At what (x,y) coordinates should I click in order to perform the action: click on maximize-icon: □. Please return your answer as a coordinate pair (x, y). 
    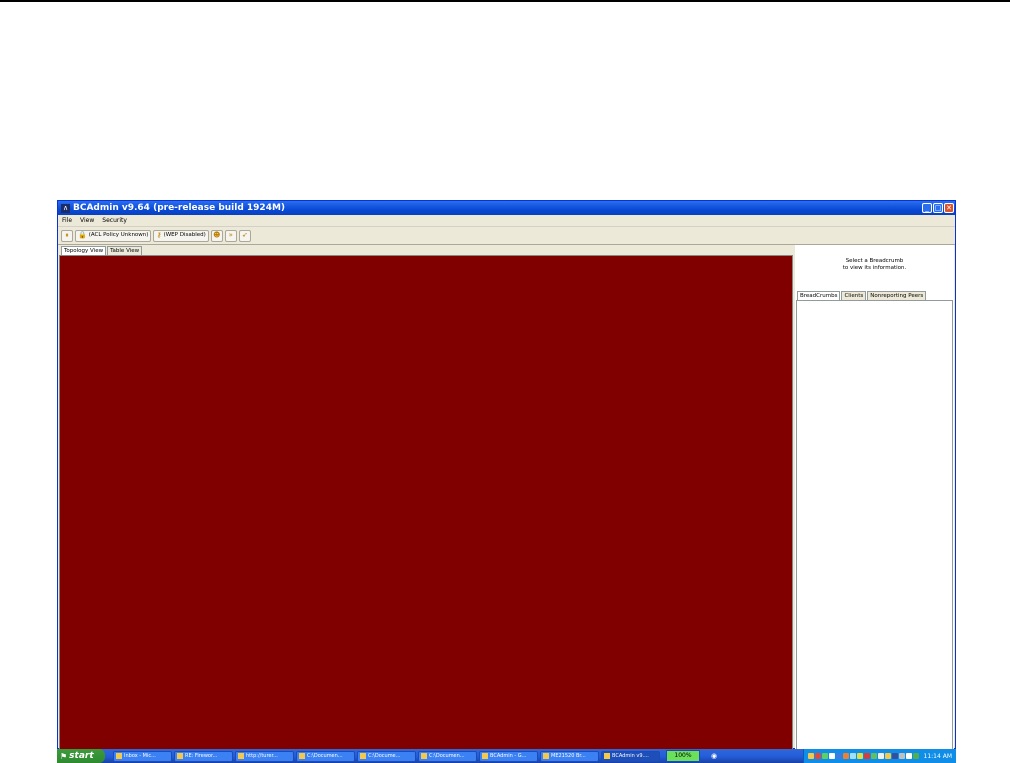
    Looking at the image, I should click on (938, 208).